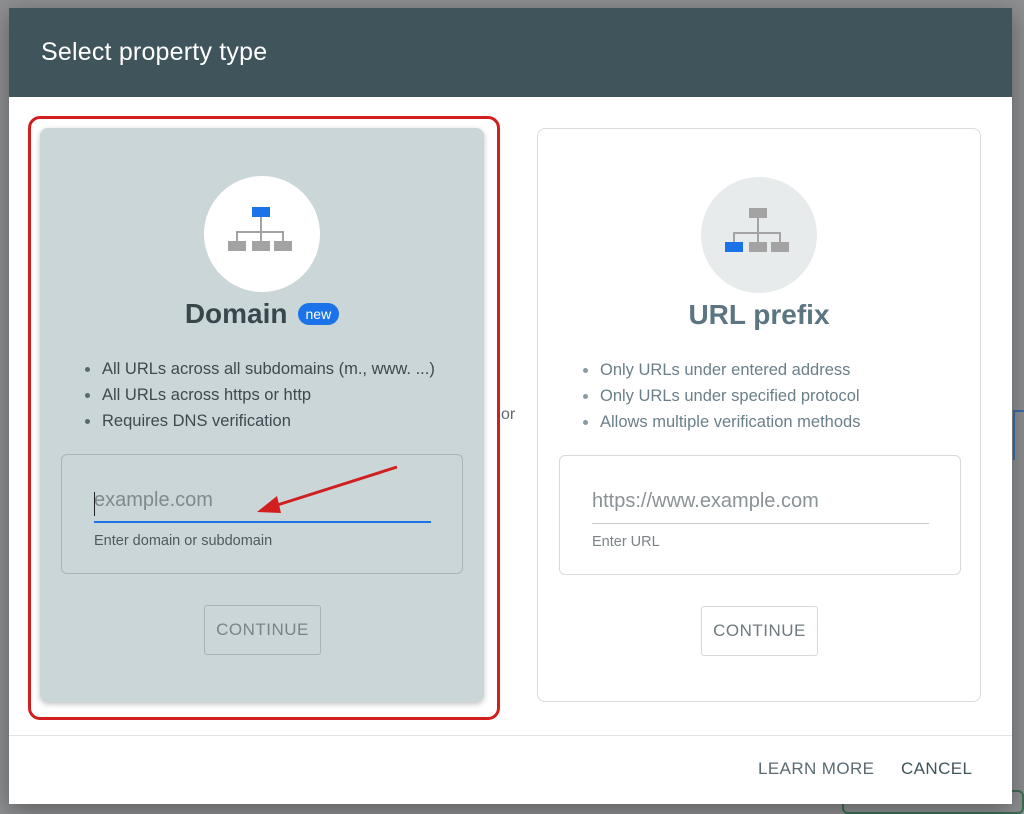 The height and width of the screenshot is (814, 1024). I want to click on or-separator: or, so click(508, 414).